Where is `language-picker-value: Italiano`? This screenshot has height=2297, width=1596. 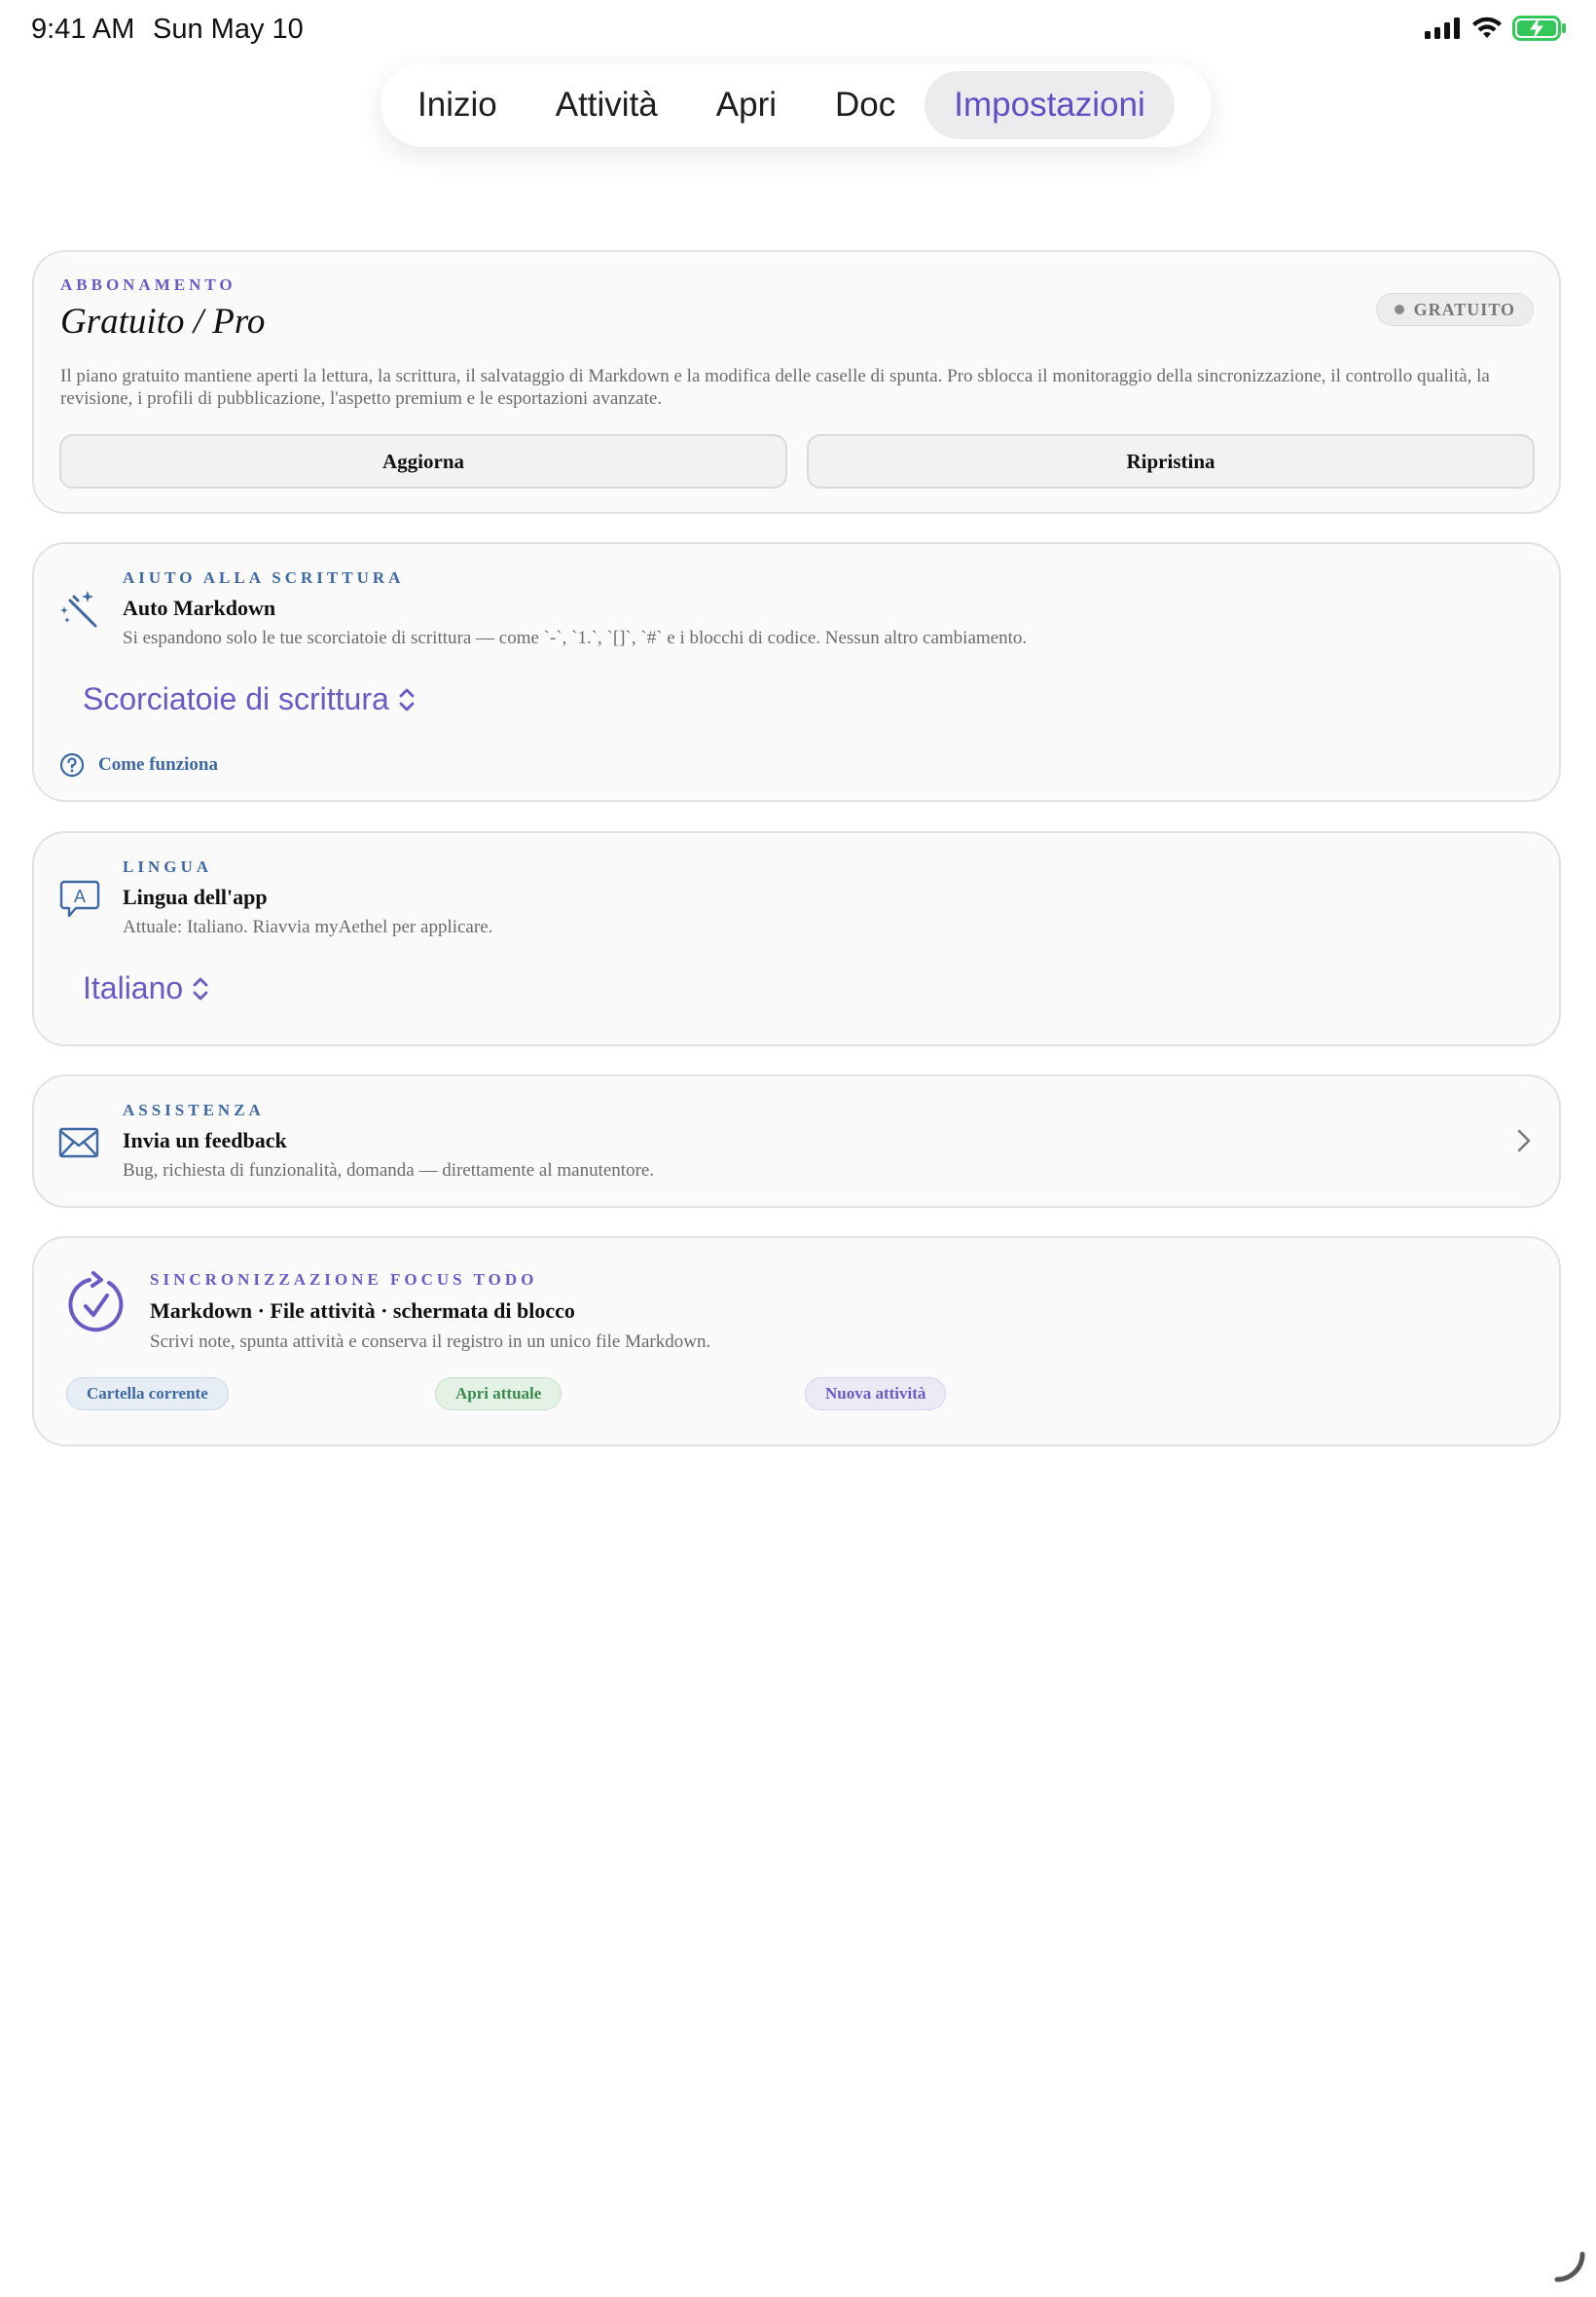 language-picker-value: Italiano is located at coordinates (133, 987).